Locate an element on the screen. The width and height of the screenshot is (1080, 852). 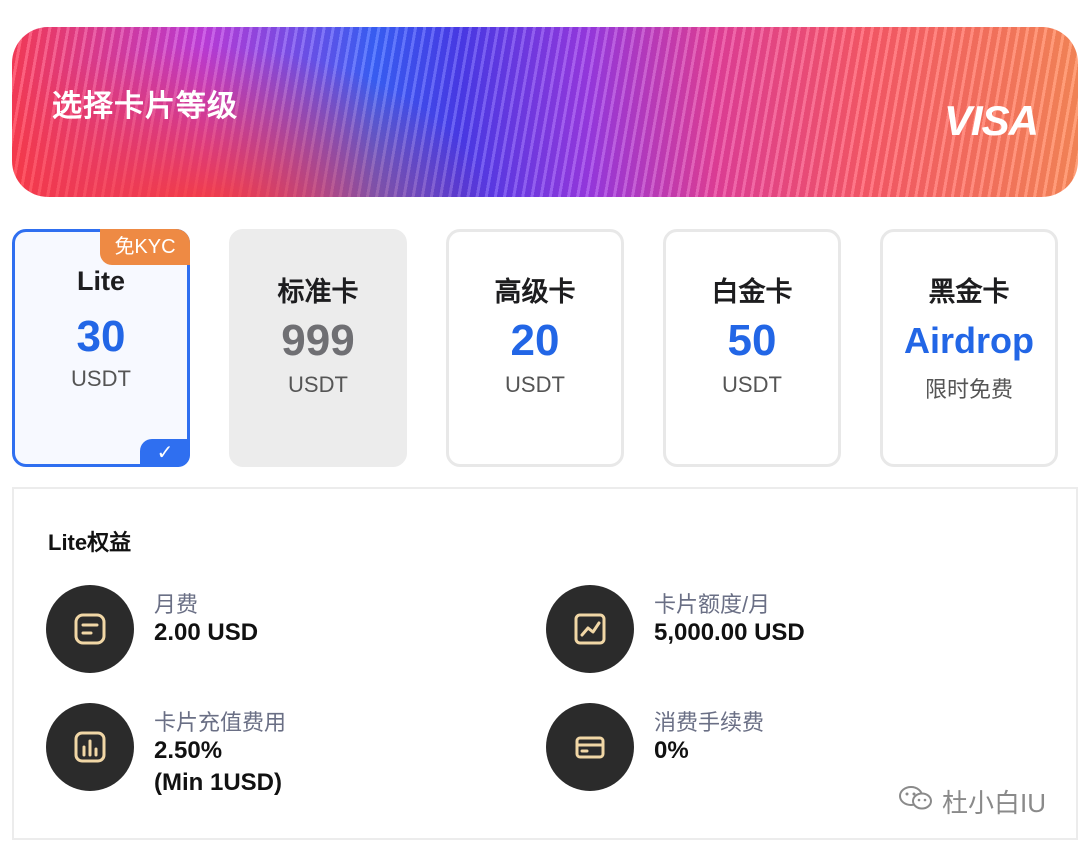
benefit-value: 2.50% (Min 1USD) is located at coordinates (218, 766).